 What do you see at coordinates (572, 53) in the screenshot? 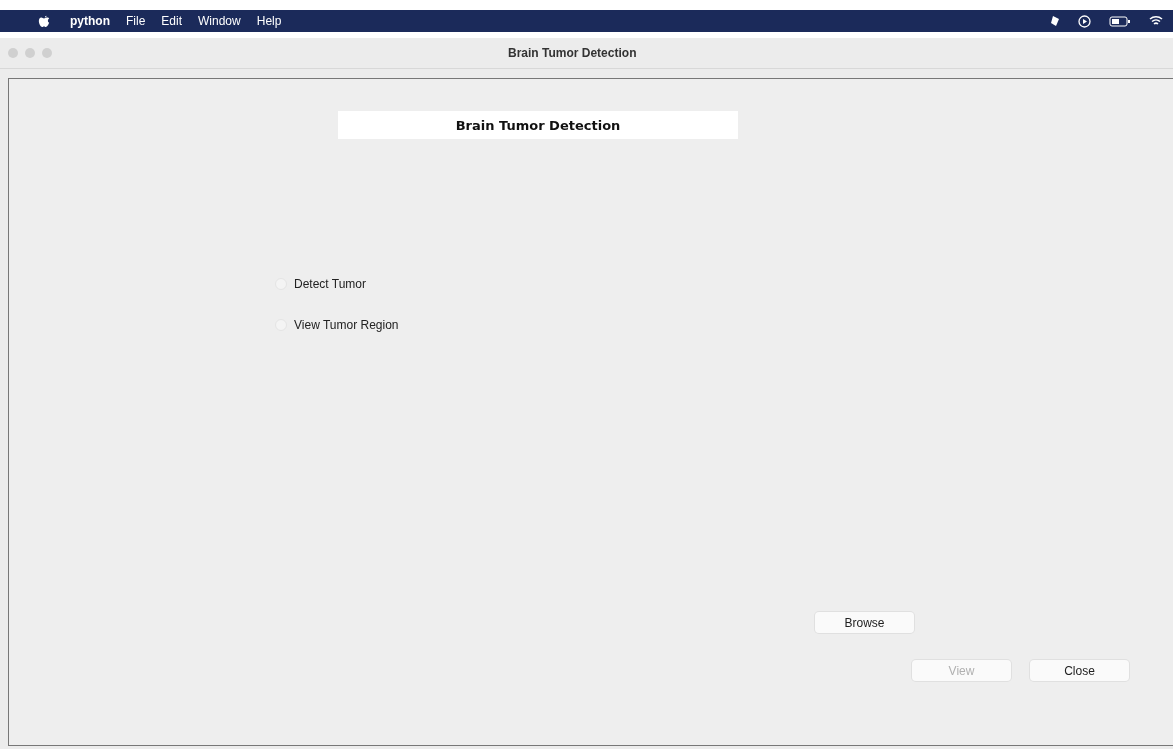
I see `window-title: Brain Tumor Detection` at bounding box center [572, 53].